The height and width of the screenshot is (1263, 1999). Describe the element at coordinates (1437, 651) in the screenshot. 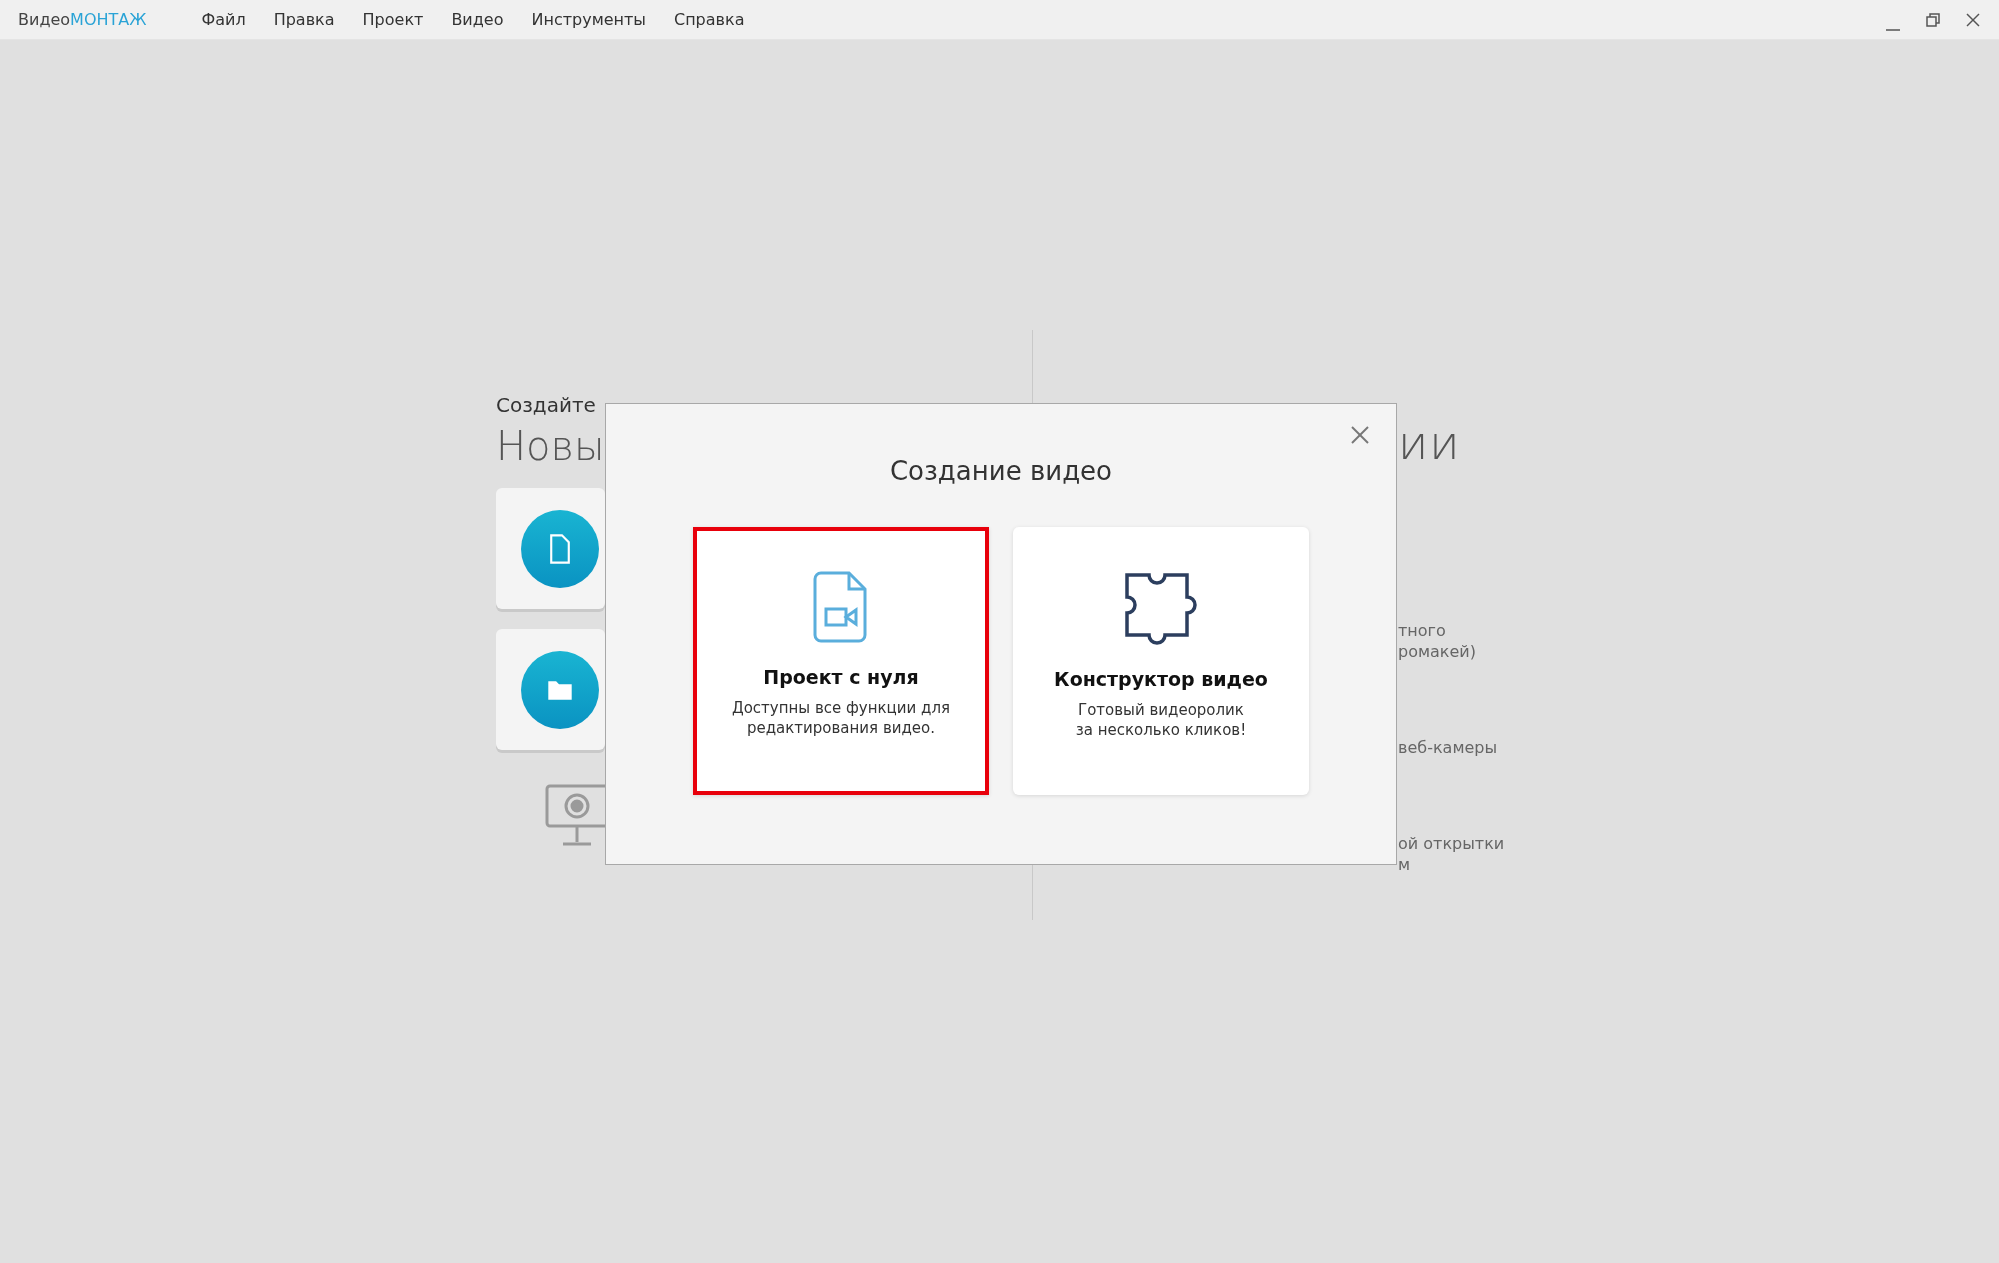

I see `option-label: ромакей)` at that location.